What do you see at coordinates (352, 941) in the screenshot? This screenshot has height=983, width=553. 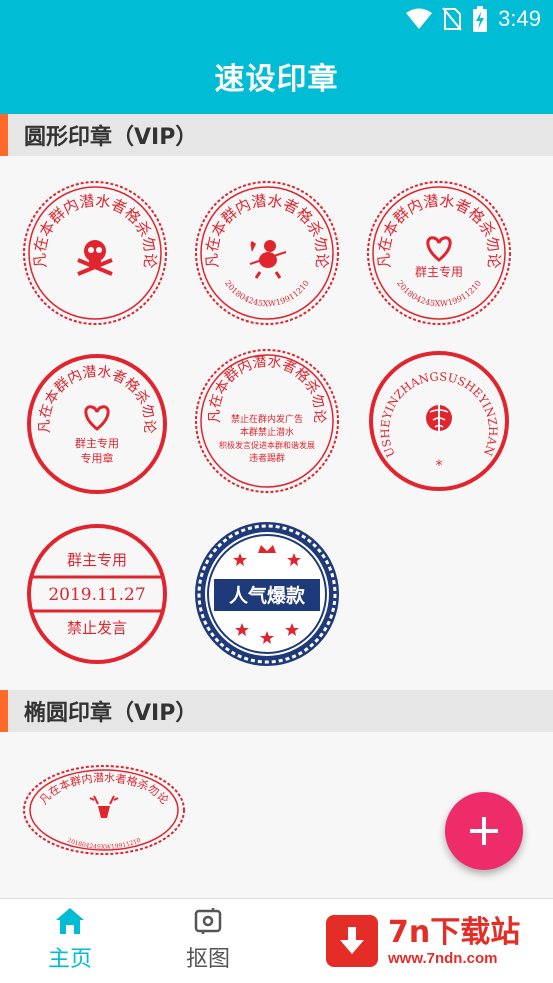 I see `download-icon` at bounding box center [352, 941].